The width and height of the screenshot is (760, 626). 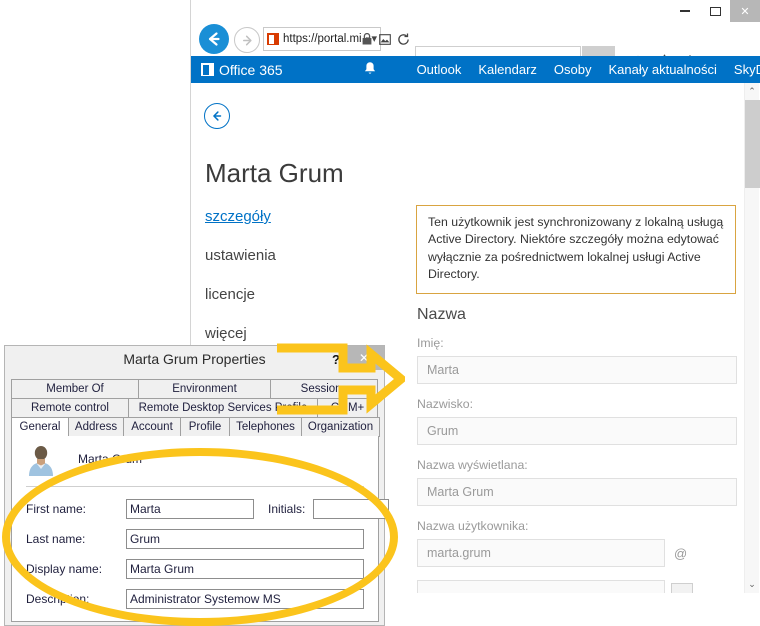 What do you see at coordinates (204, 389) in the screenshot?
I see `dialog-tab-environment: Environment` at bounding box center [204, 389].